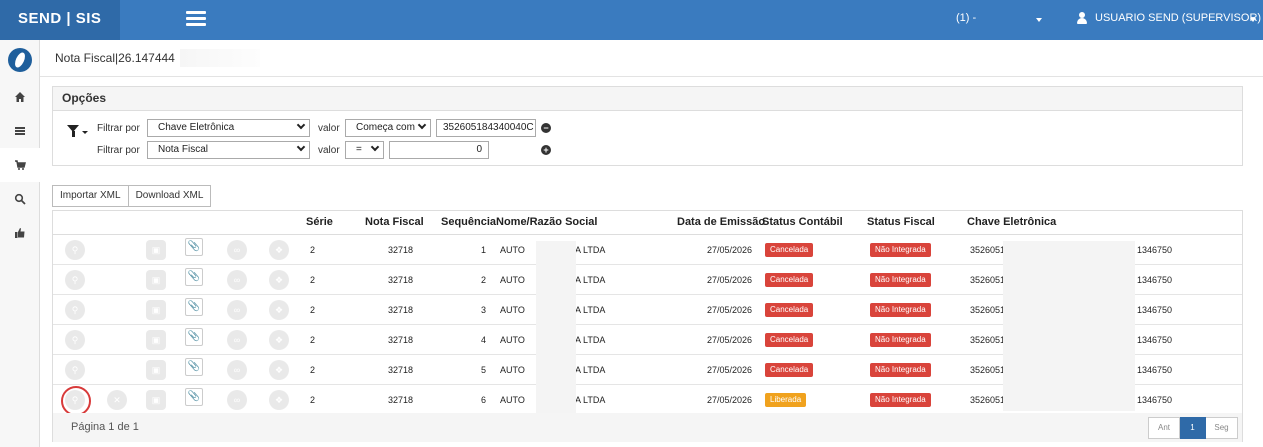 This screenshot has height=447, width=1263. What do you see at coordinates (20, 97) in the screenshot?
I see `home-icon` at bounding box center [20, 97].